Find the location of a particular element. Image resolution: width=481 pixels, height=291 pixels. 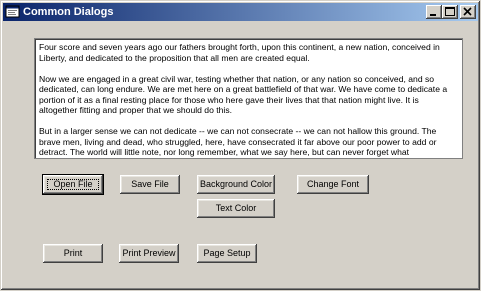

minimize-button is located at coordinates (434, 12).